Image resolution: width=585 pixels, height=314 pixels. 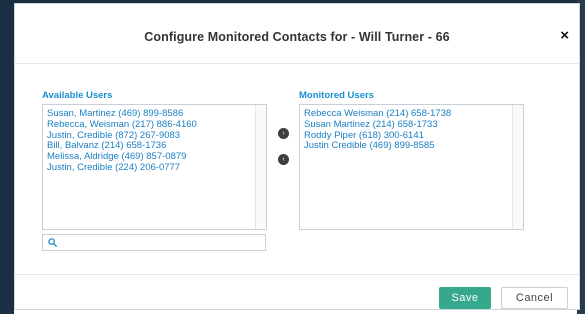 What do you see at coordinates (375, 125) in the screenshot?
I see `list-item: Susan Martinez (214) 658-1733` at bounding box center [375, 125].